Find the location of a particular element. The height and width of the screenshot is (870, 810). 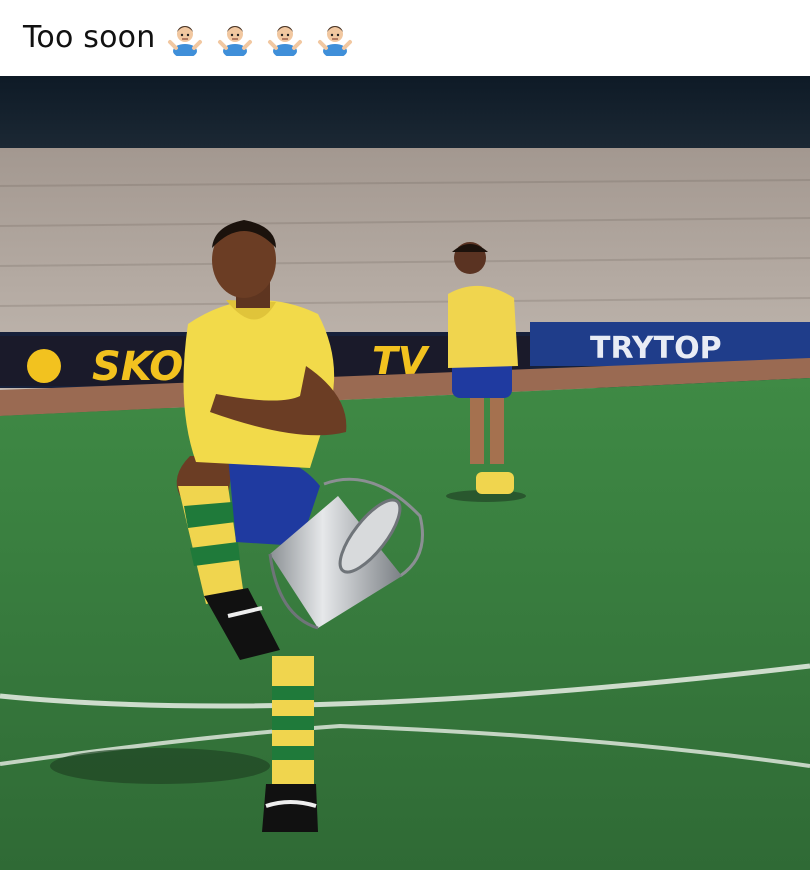

stadium-roof is located at coordinates (405, 117).